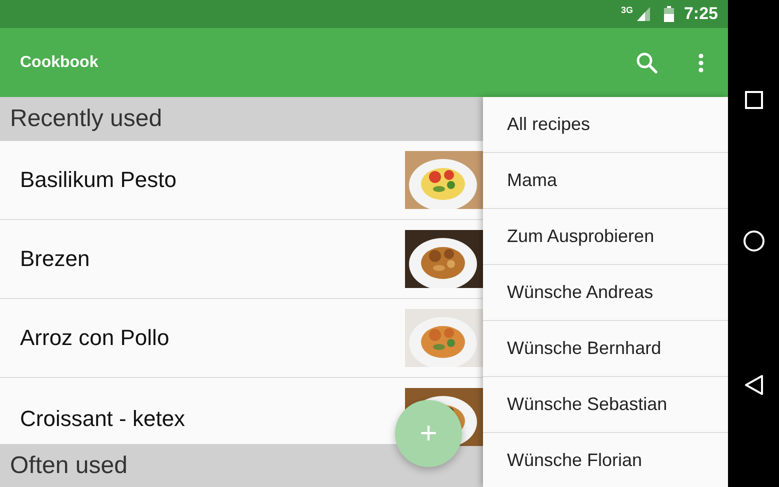 This screenshot has width=779, height=487. Describe the element at coordinates (60, 63) in the screenshot. I see `app-title: Cookbook` at that location.